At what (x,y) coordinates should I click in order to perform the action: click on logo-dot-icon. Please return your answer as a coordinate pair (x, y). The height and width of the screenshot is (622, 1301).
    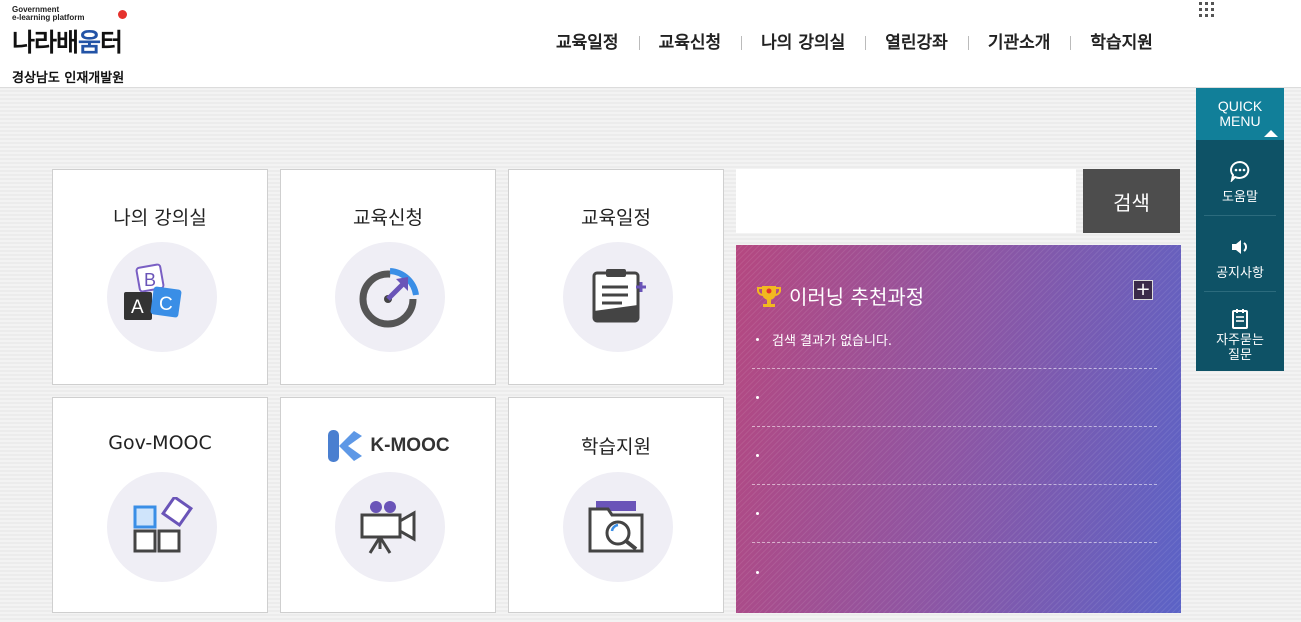
    Looking at the image, I should click on (122, 14).